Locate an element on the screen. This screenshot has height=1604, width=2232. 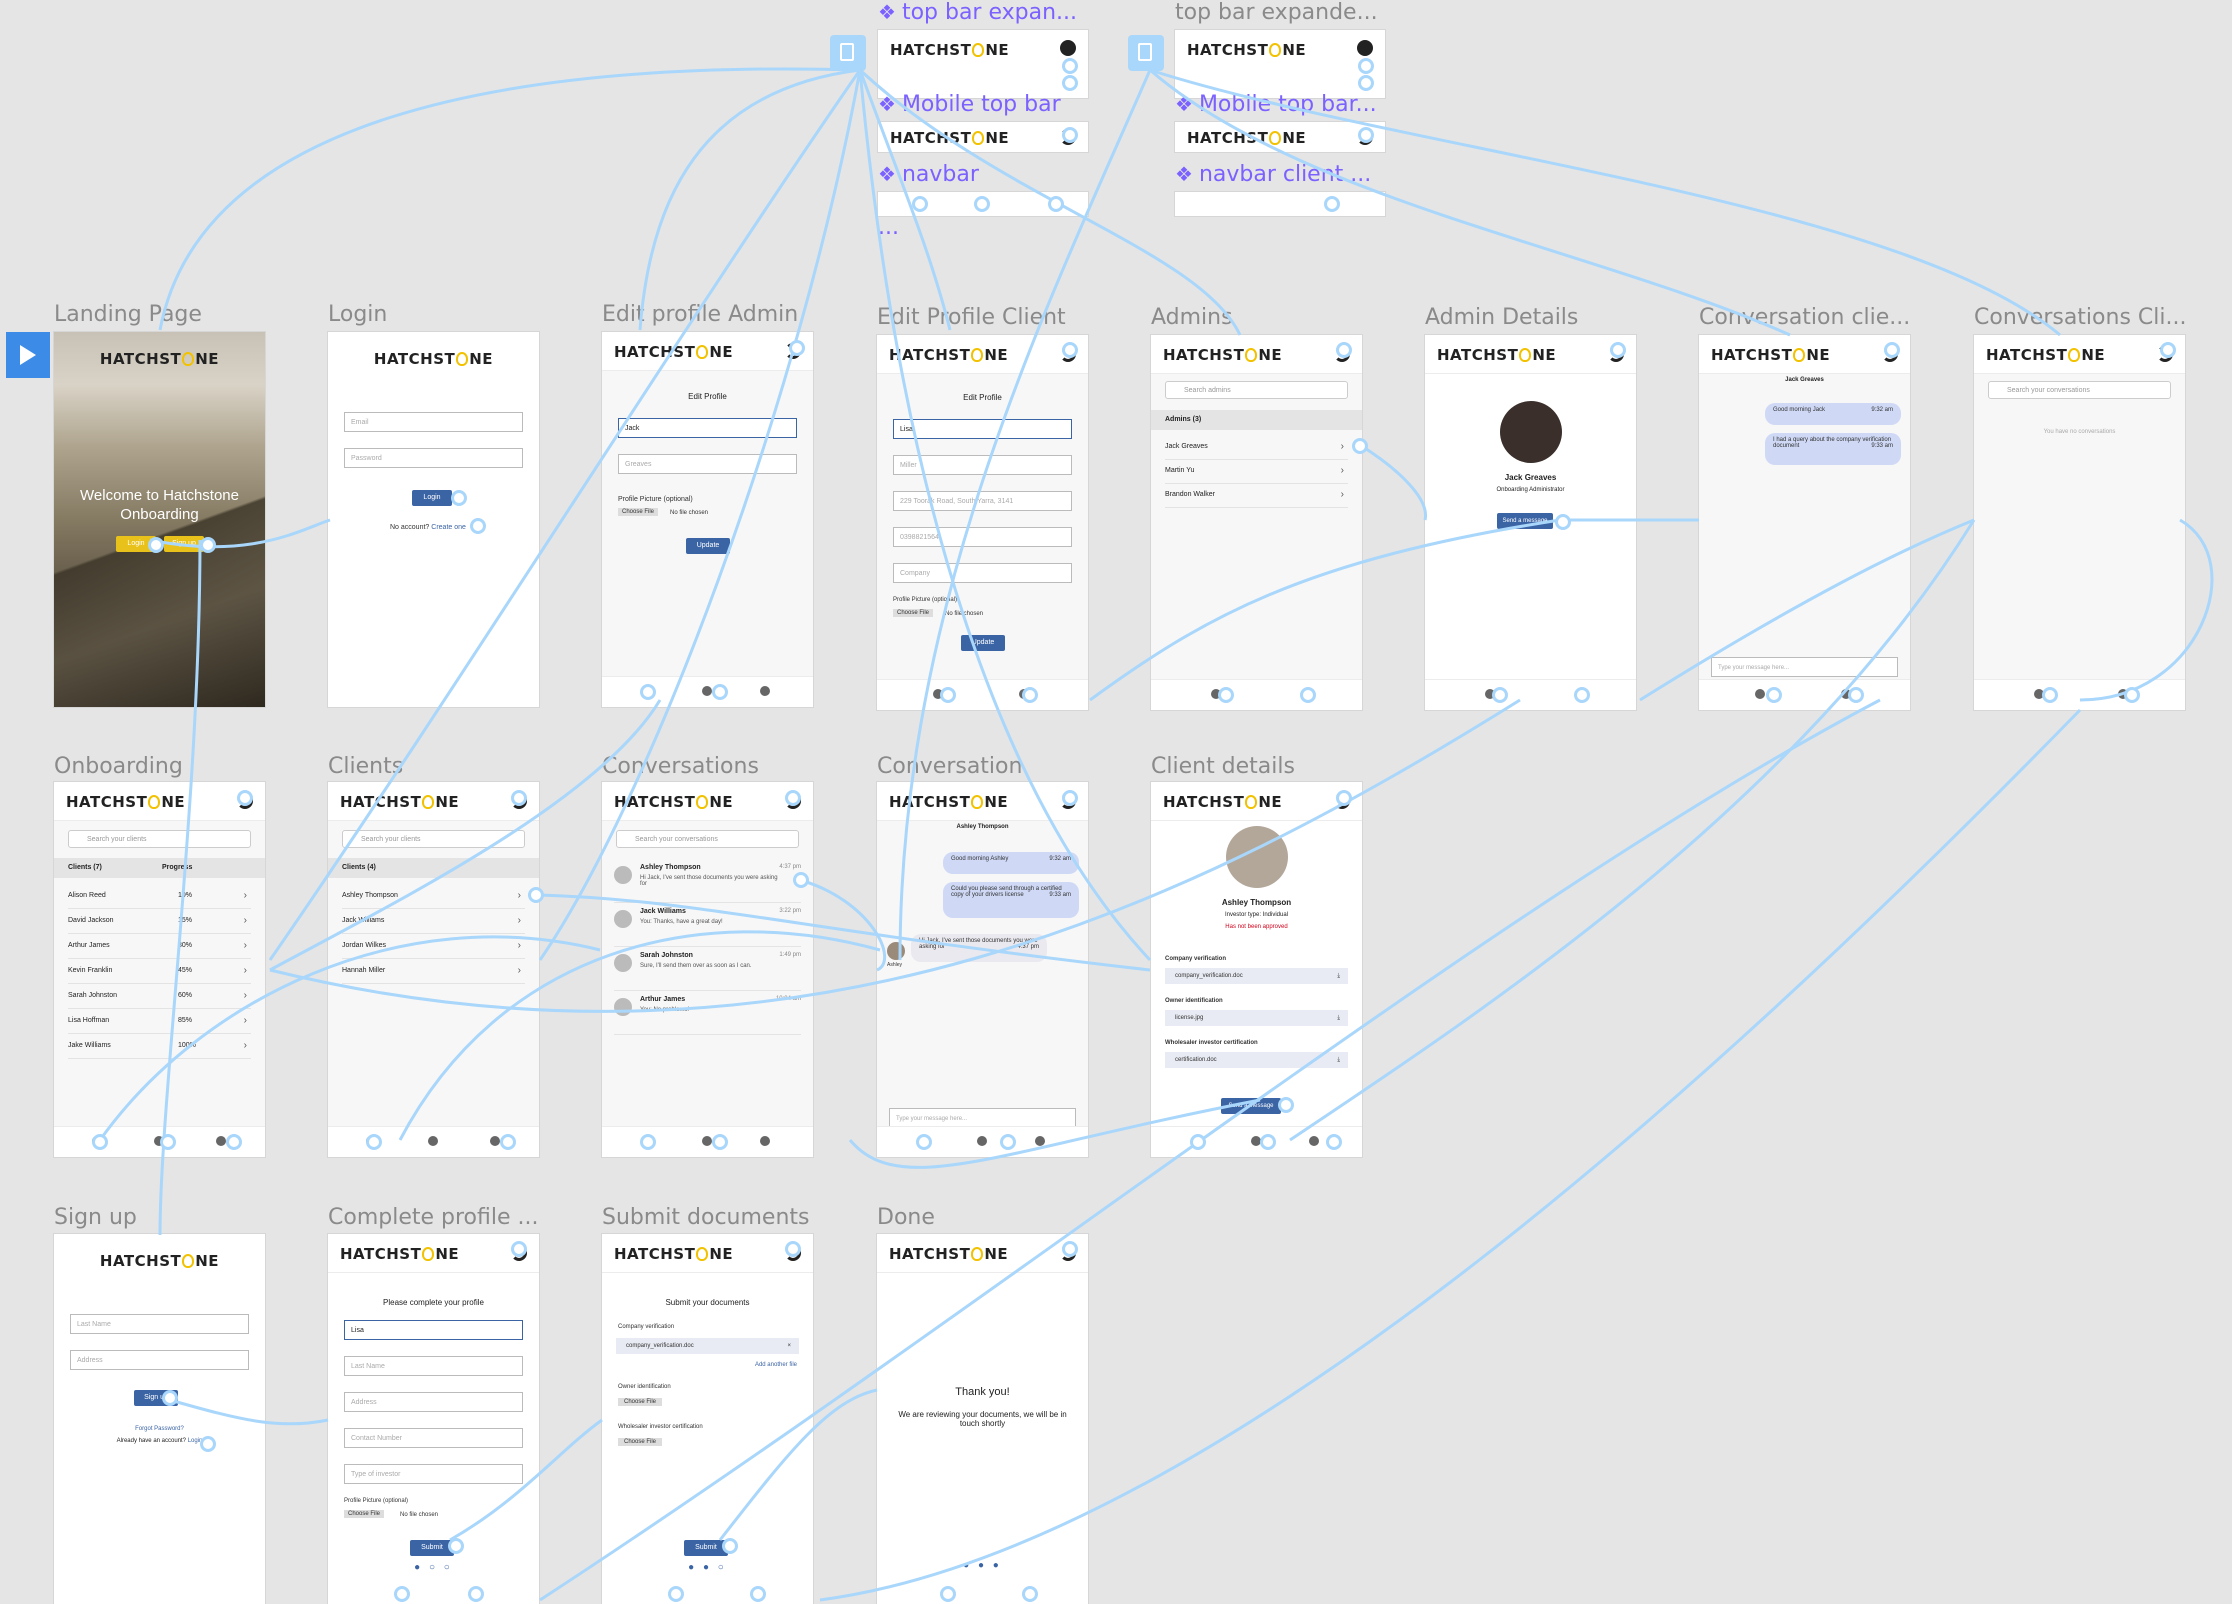
search-input: Search admins is located at coordinates (1256, 390).